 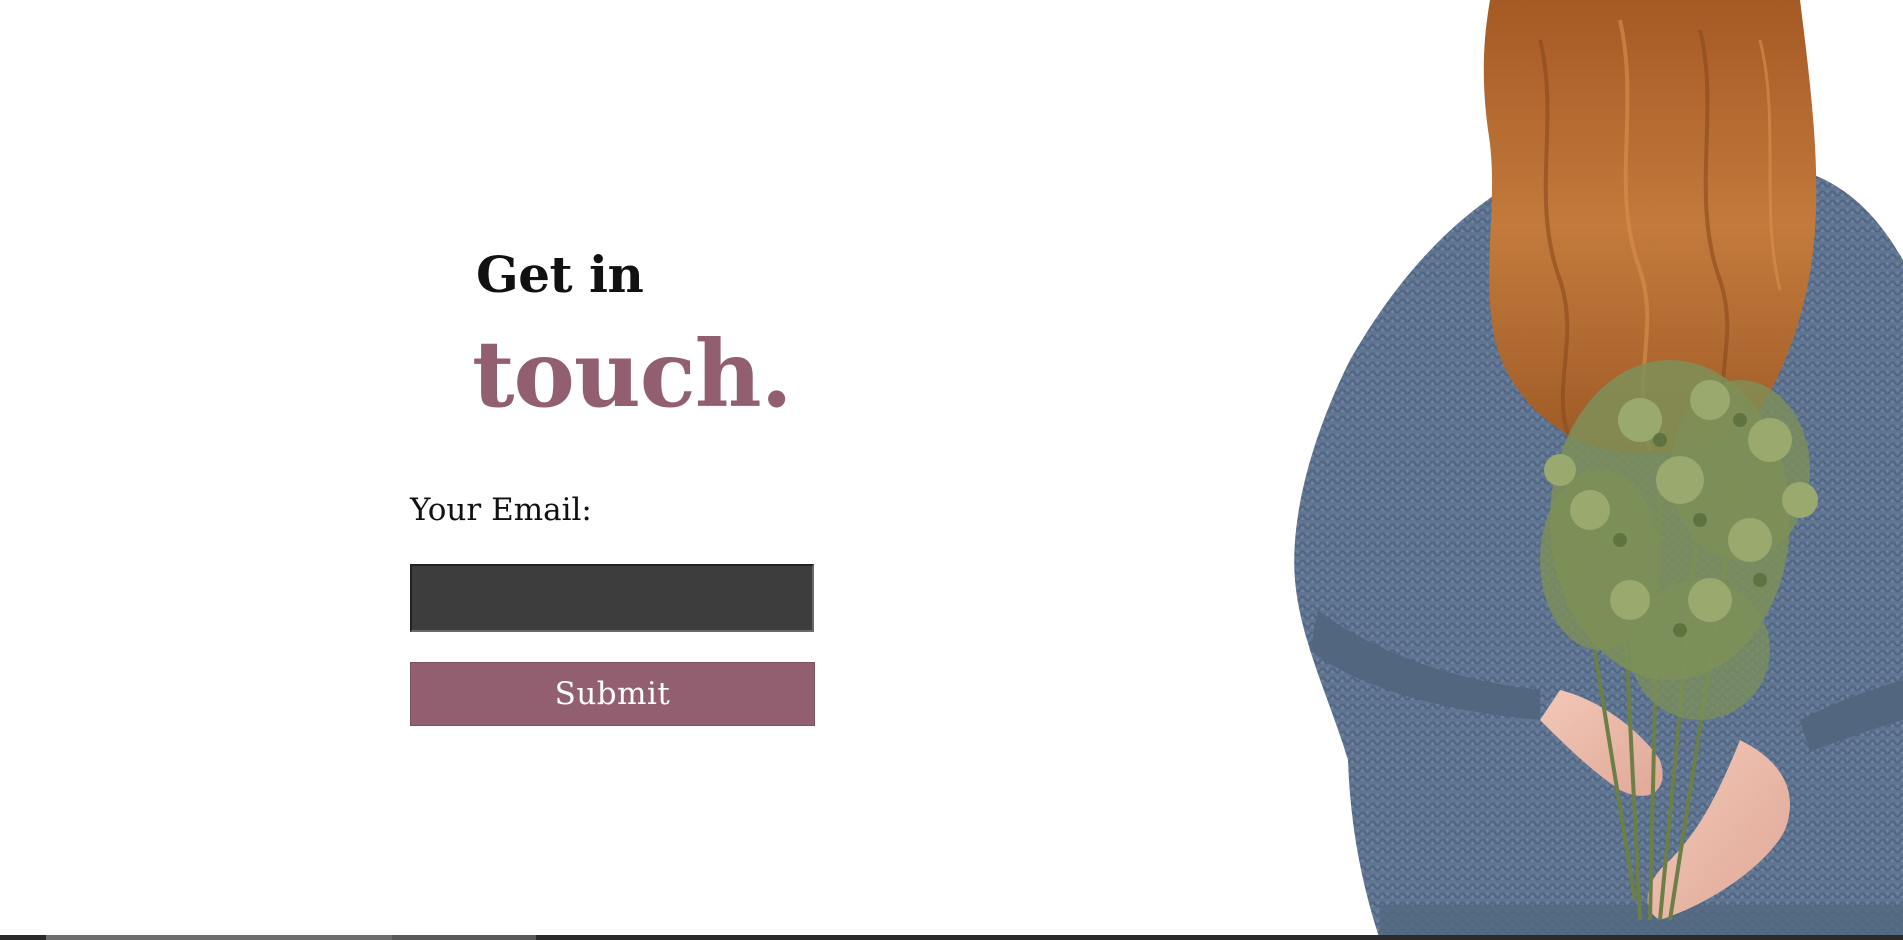 What do you see at coordinates (464, 937) in the screenshot?
I see `scrollbar-track-segment` at bounding box center [464, 937].